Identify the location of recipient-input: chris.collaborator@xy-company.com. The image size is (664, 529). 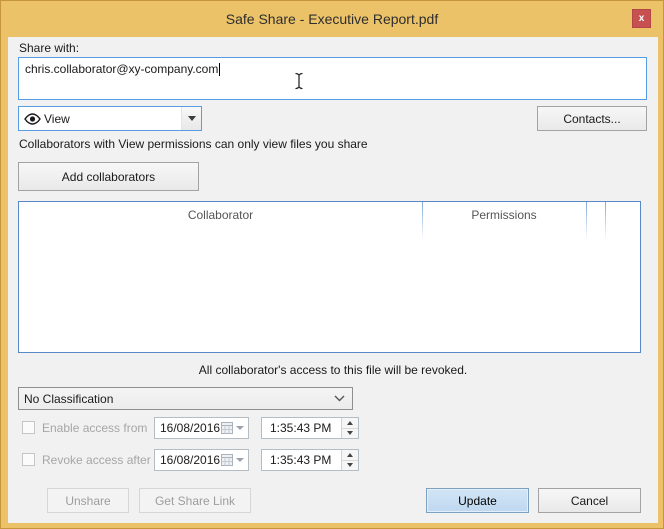
(332, 78).